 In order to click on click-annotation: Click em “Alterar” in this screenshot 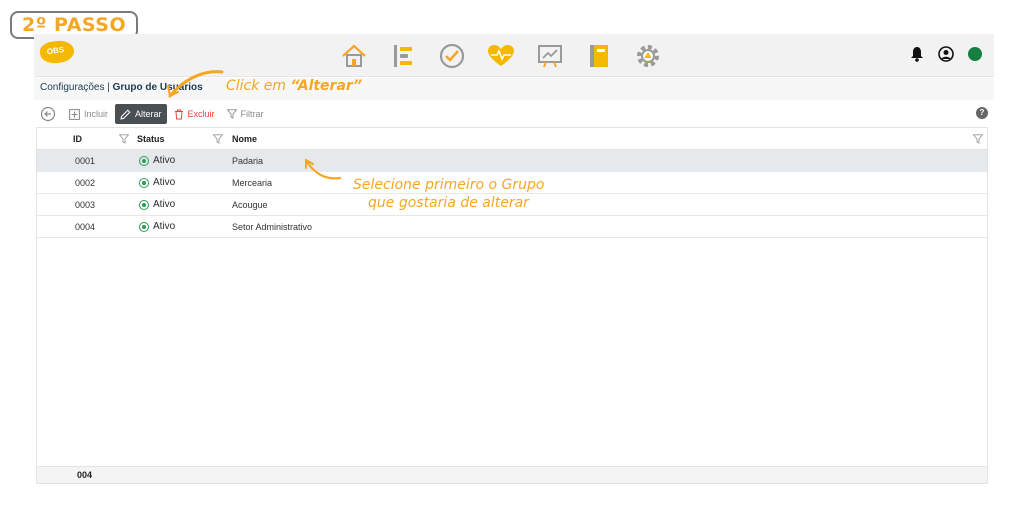, I will do `click(294, 86)`.